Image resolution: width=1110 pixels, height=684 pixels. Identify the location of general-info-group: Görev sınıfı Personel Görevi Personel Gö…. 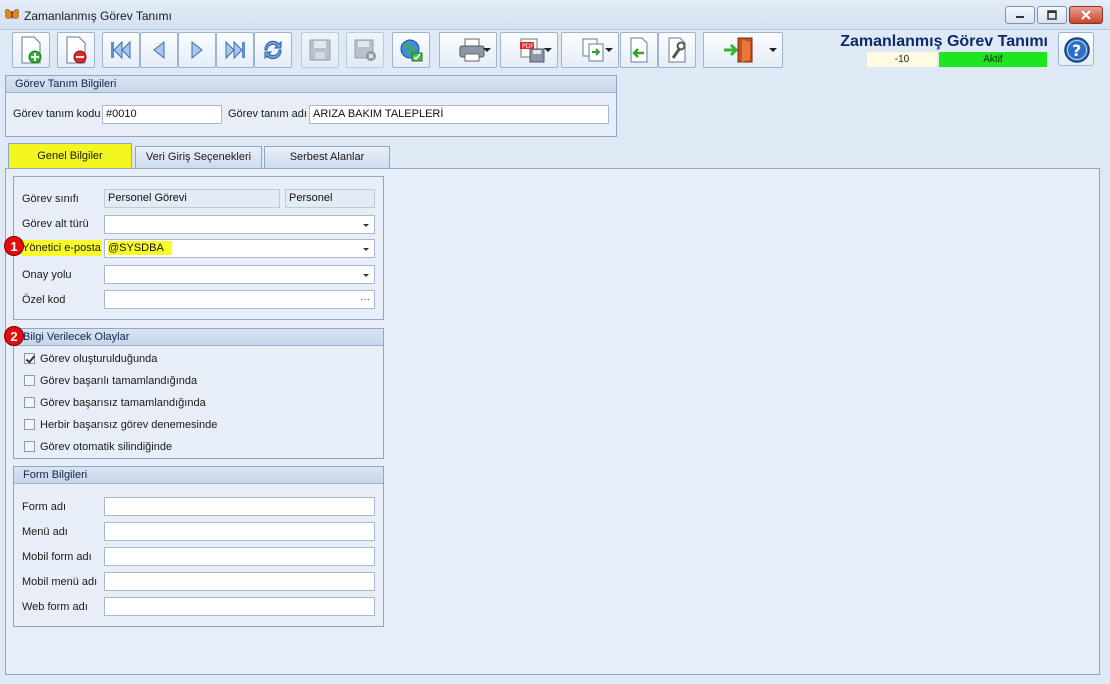
(198, 248).